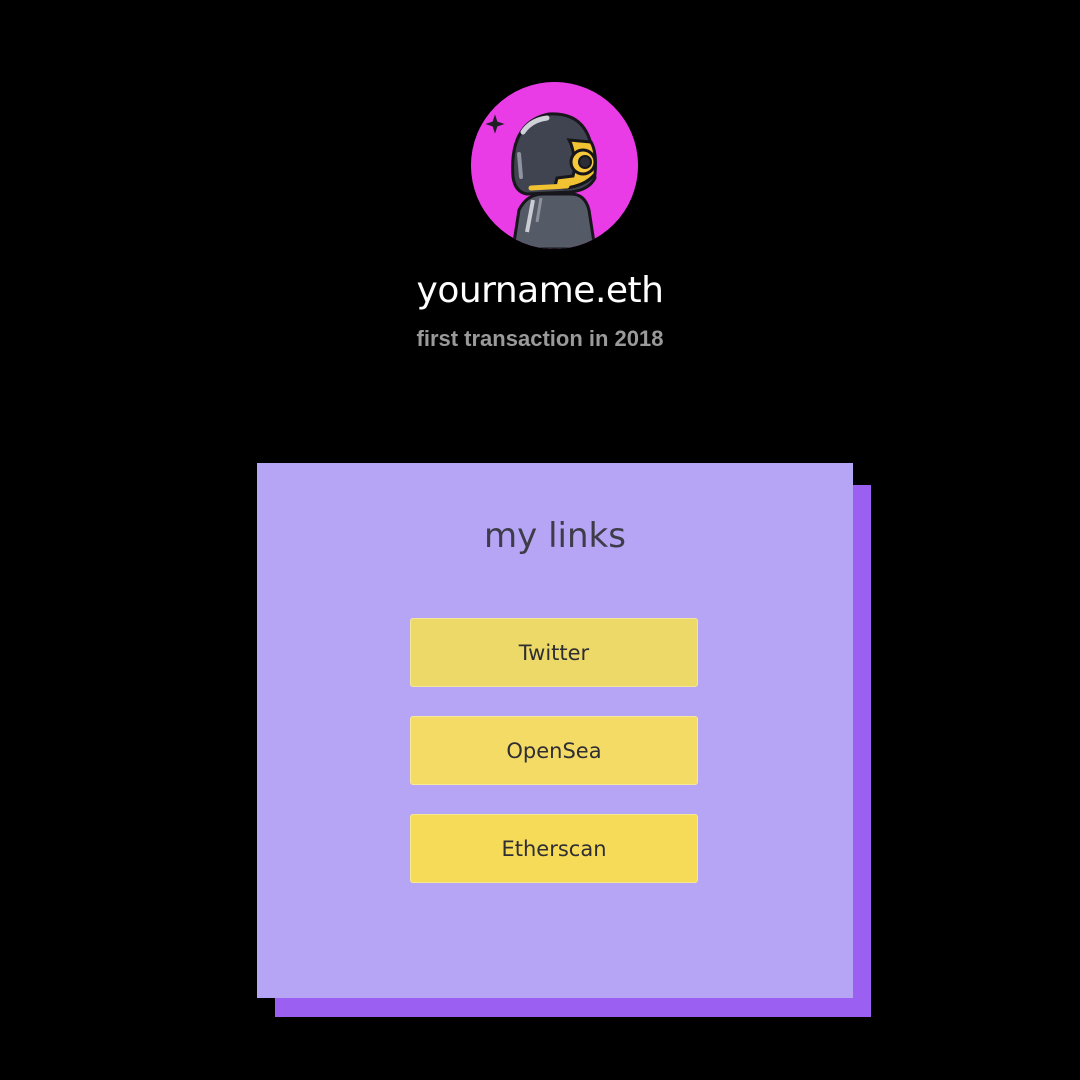 Image resolution: width=1080 pixels, height=1080 pixels. I want to click on etherscan-link-button: Etherscan, so click(554, 848).